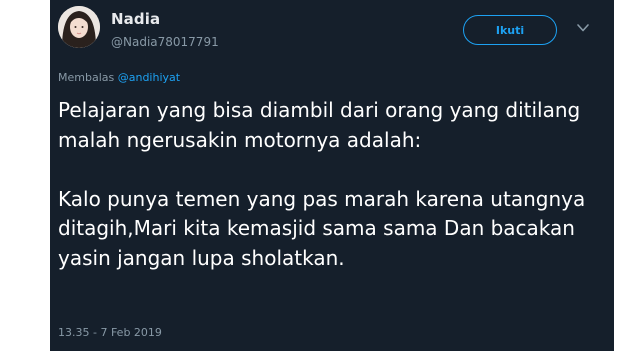 The width and height of the screenshot is (640, 360). I want to click on chevron-down-icon, so click(583, 28).